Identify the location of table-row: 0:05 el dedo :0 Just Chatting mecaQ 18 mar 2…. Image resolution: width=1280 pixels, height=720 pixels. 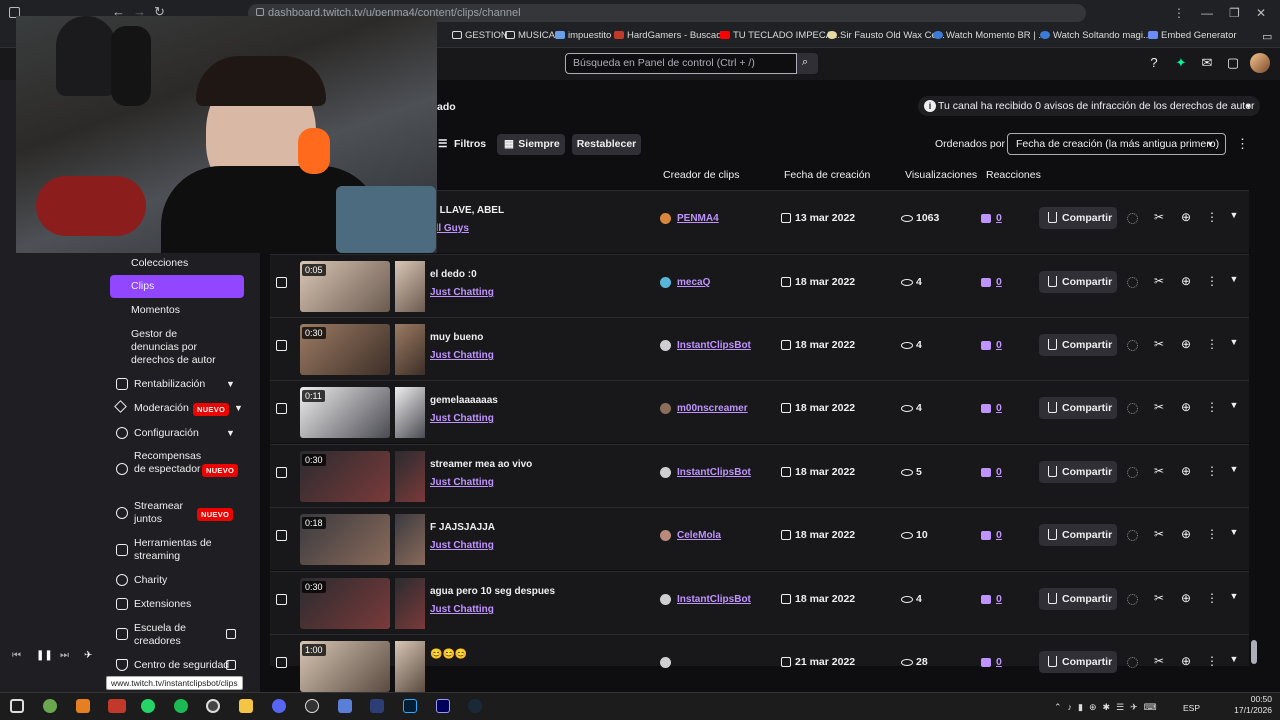
(759, 285).